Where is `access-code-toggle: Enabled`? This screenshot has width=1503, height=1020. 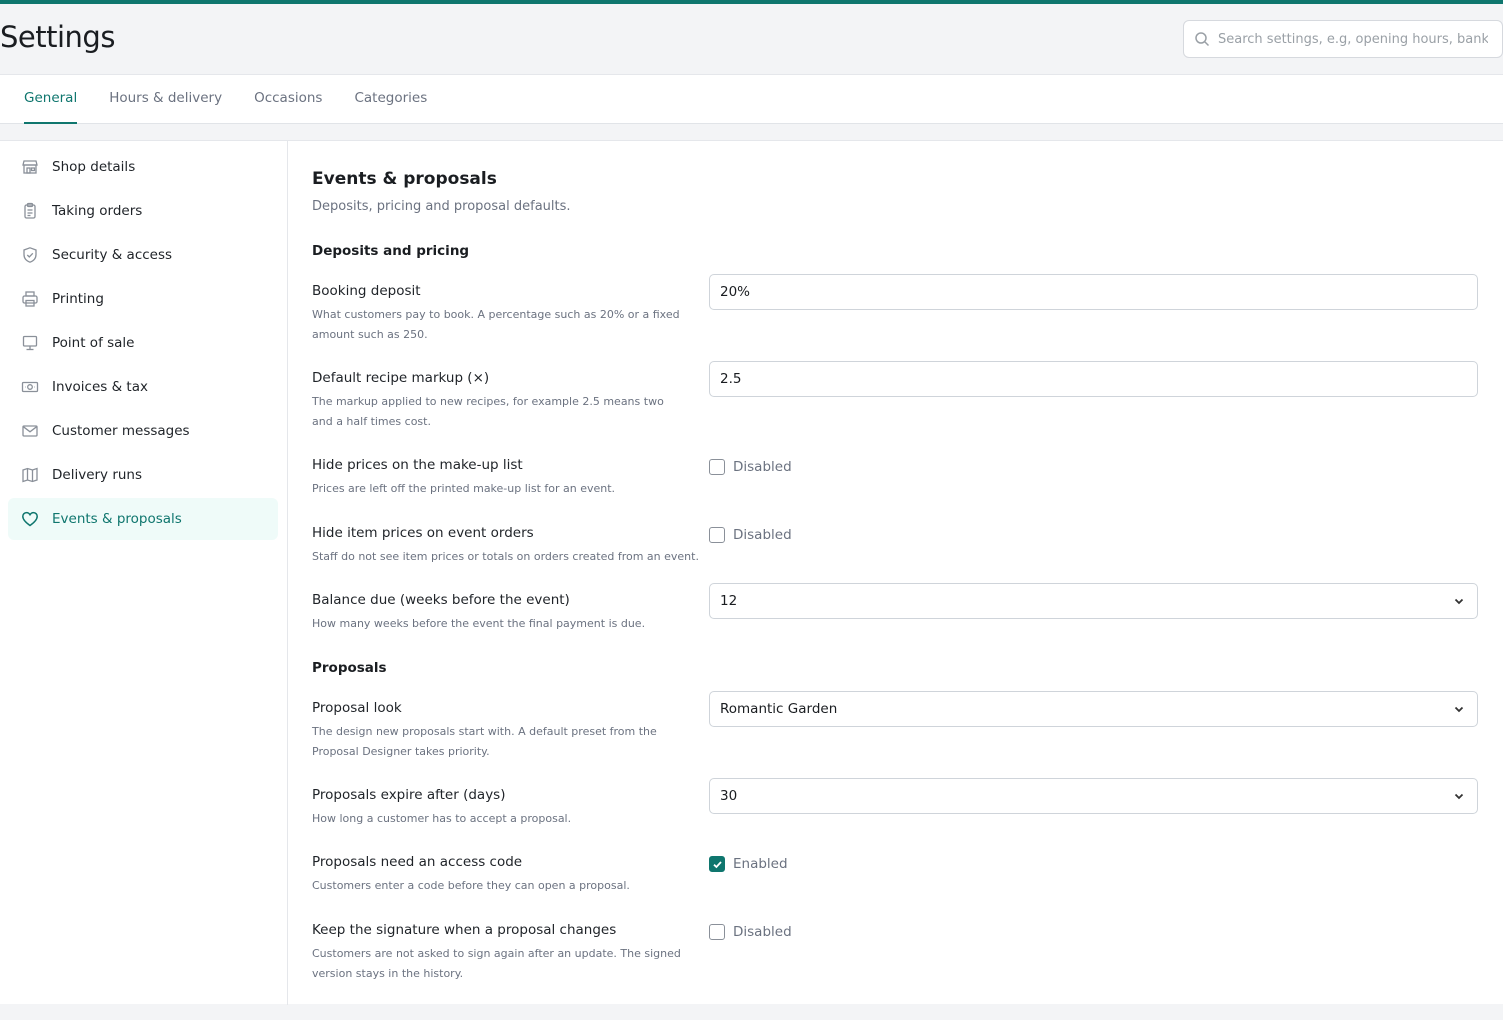
access-code-toggle: Enabled is located at coordinates (1093, 864).